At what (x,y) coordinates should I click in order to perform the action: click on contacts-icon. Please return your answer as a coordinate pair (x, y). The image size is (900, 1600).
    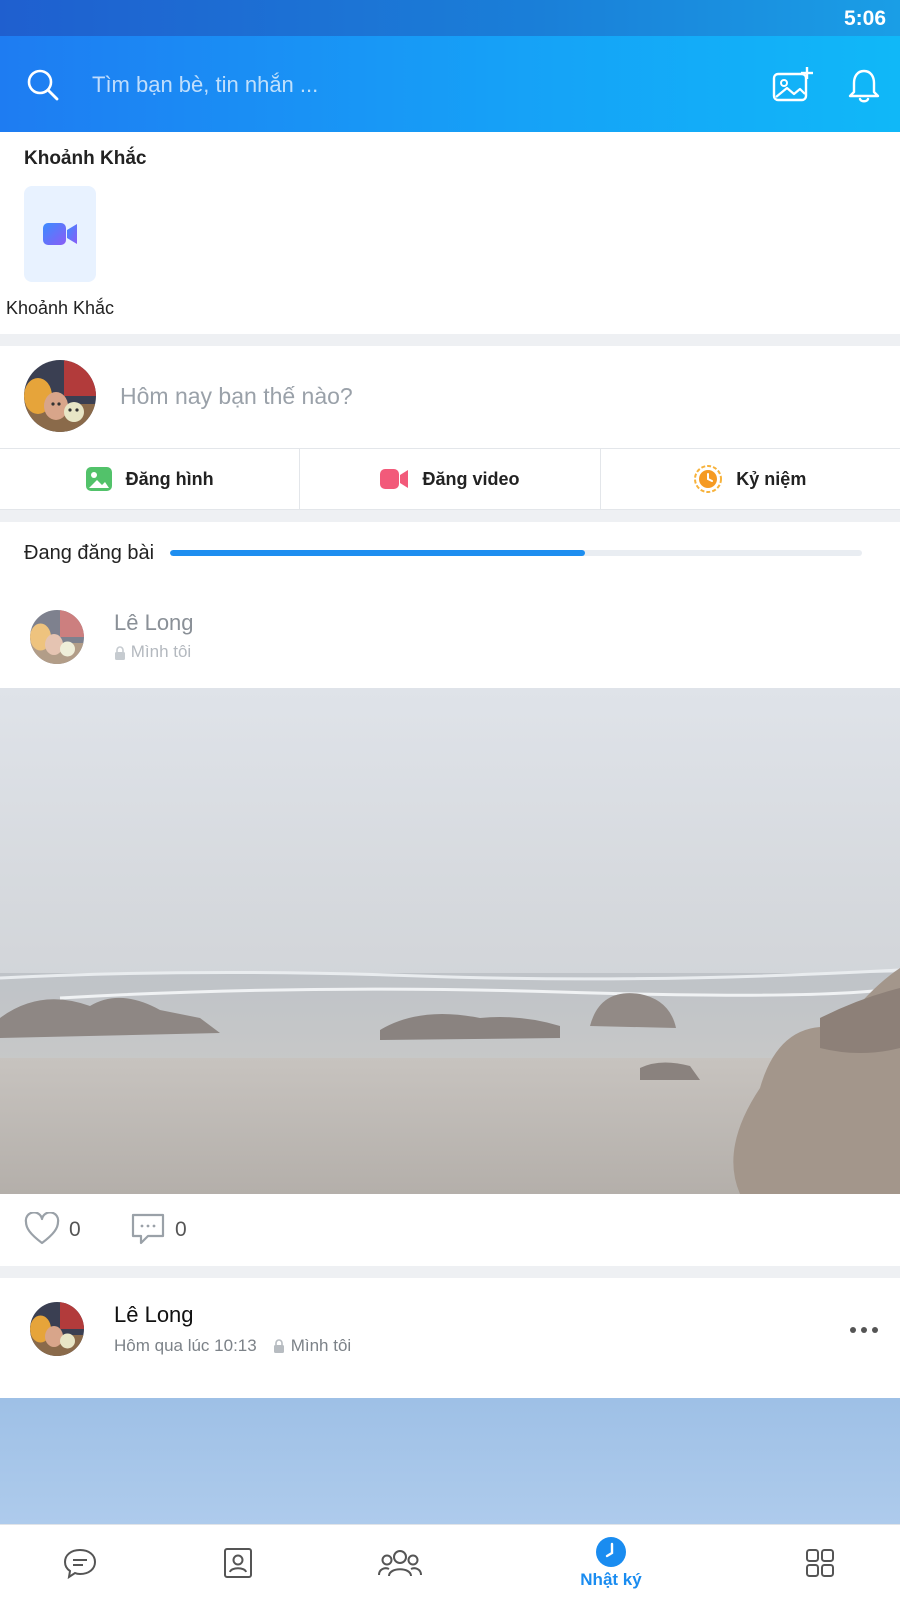
    Looking at the image, I should click on (238, 1563).